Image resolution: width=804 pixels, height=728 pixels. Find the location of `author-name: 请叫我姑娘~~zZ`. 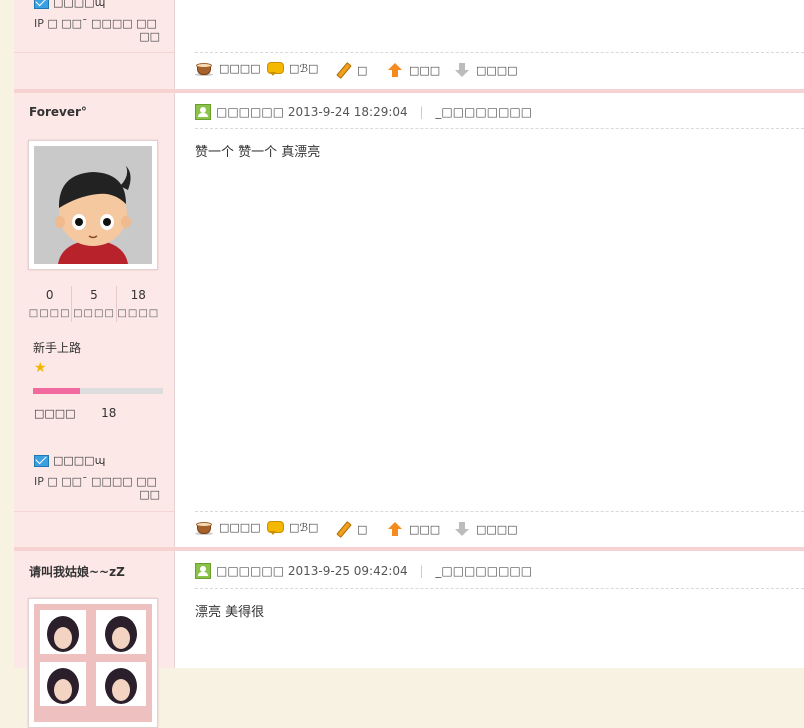

author-name: 请叫我姑娘~~zZ is located at coordinates (77, 571).